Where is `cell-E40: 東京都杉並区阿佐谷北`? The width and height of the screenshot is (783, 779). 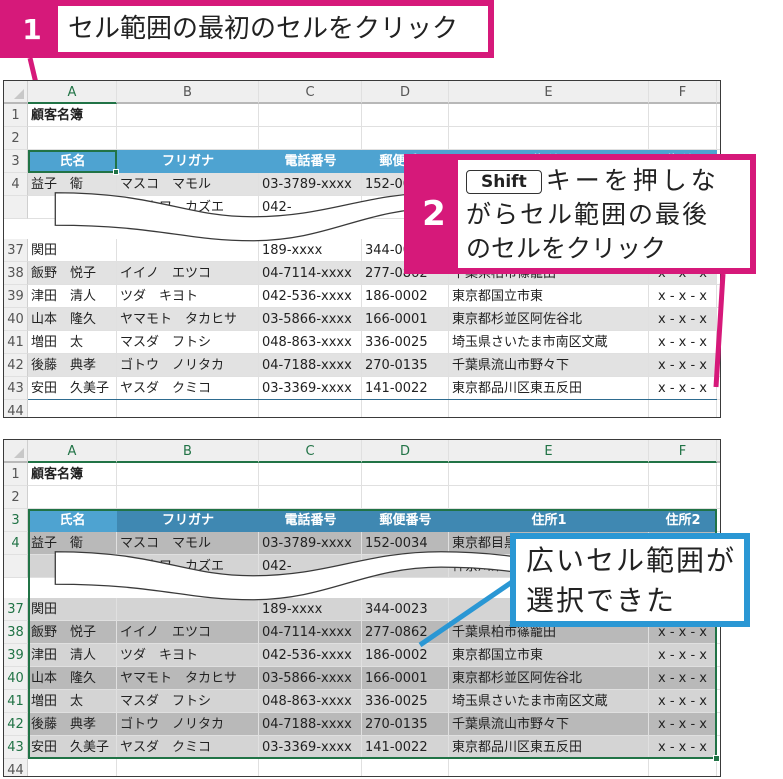
cell-E40: 東京都杉並区阿佐谷北 is located at coordinates (549, 319).